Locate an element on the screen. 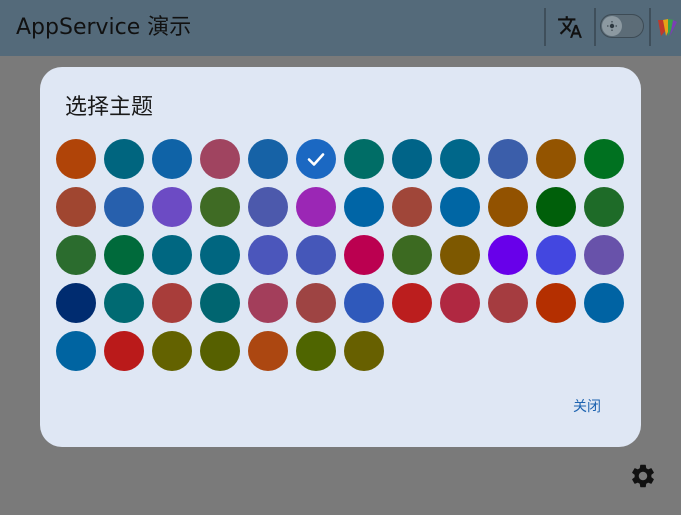 The image size is (681, 515). app-bar: AppService 演示 is located at coordinates (340, 28).